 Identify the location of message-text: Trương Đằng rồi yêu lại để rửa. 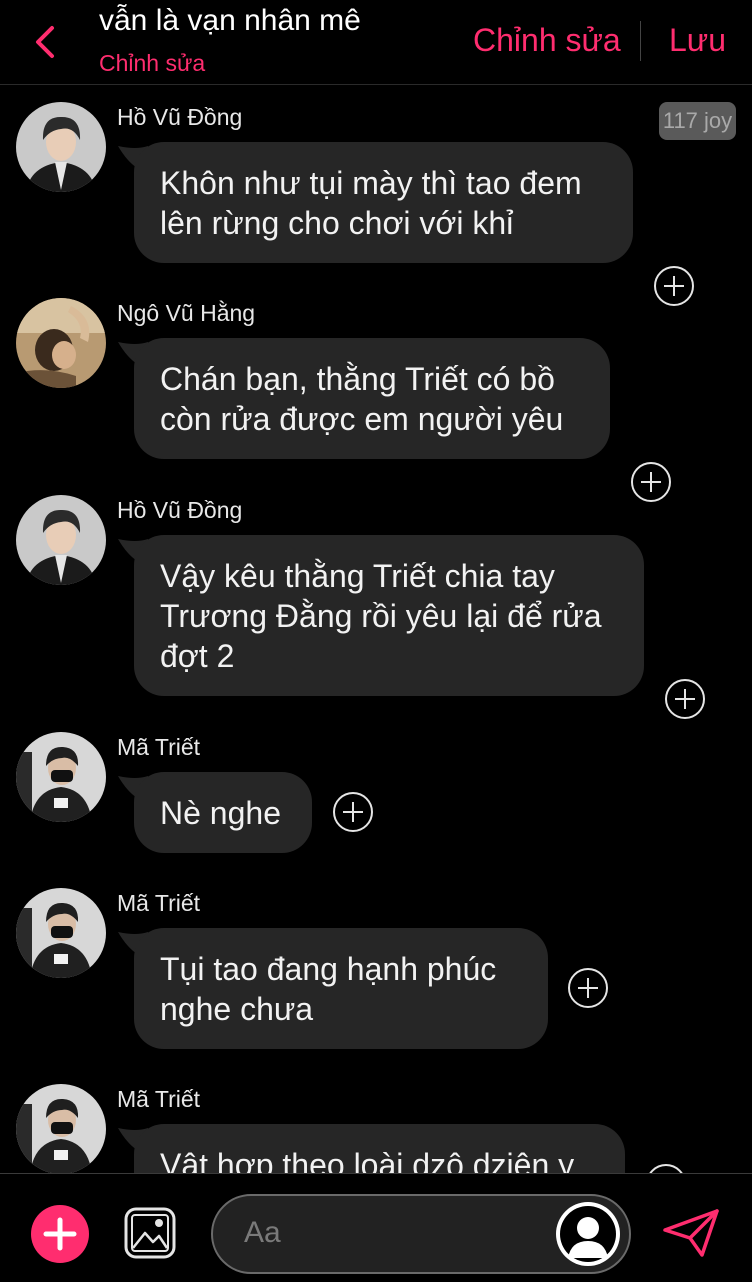
(381, 616).